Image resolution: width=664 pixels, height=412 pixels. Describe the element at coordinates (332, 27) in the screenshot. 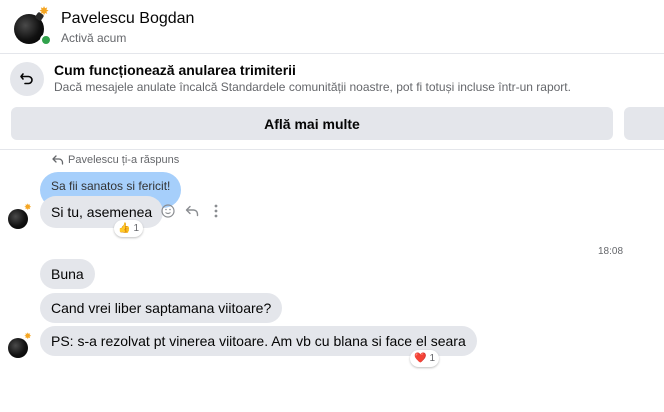

I see `chat-header: ✸ Pavelescu Bogdan Activă acum` at that location.